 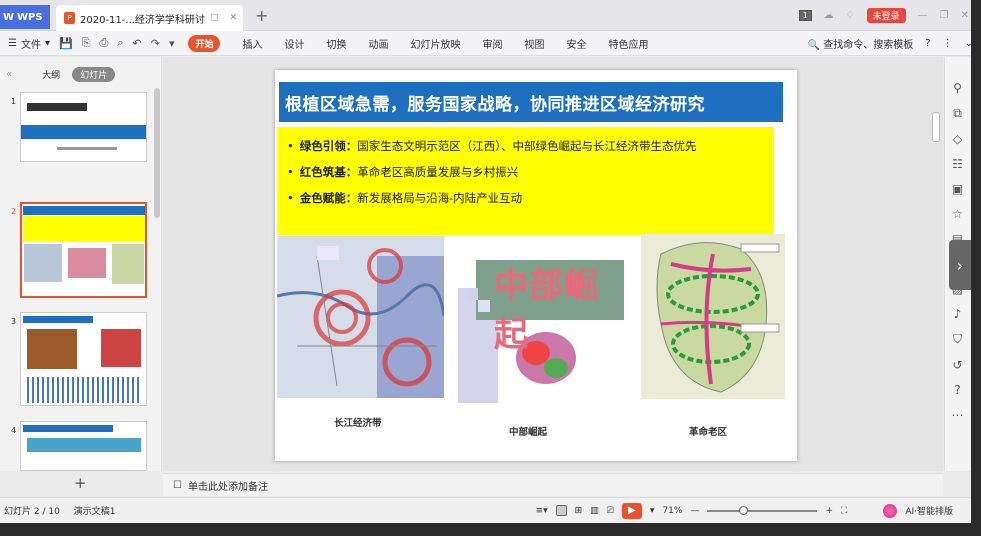 What do you see at coordinates (32, 512) in the screenshot?
I see `slide-counter: 幻灯片 2 / 10` at bounding box center [32, 512].